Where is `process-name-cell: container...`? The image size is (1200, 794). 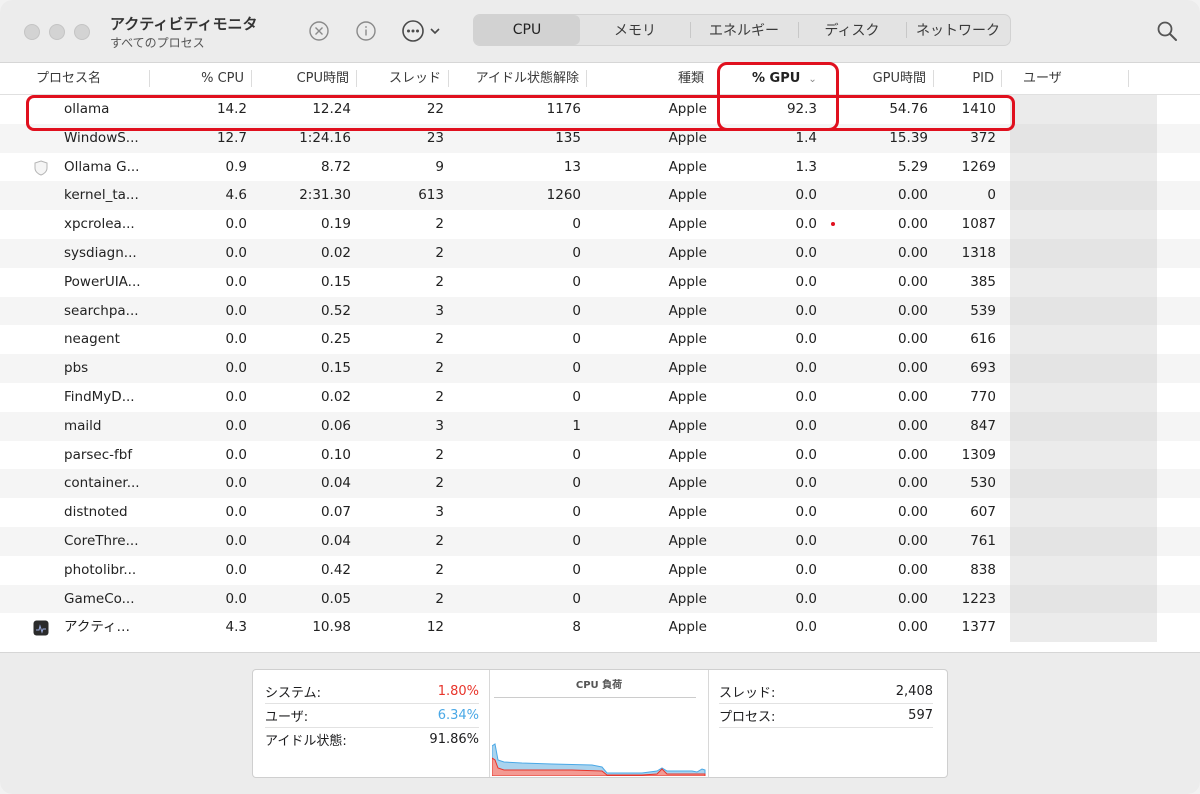
process-name-cell: container... is located at coordinates (102, 483).